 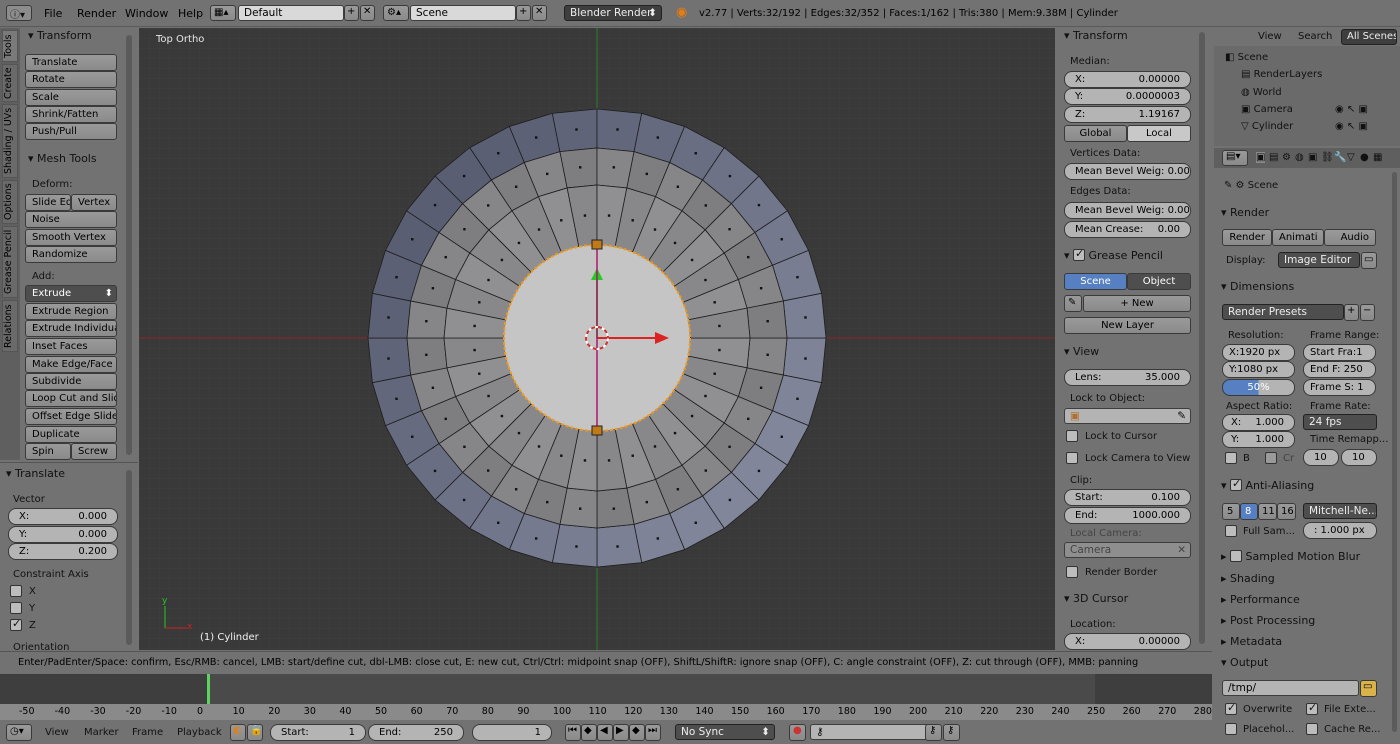 I want to click on render-button: Render, so click(x=1247, y=237).